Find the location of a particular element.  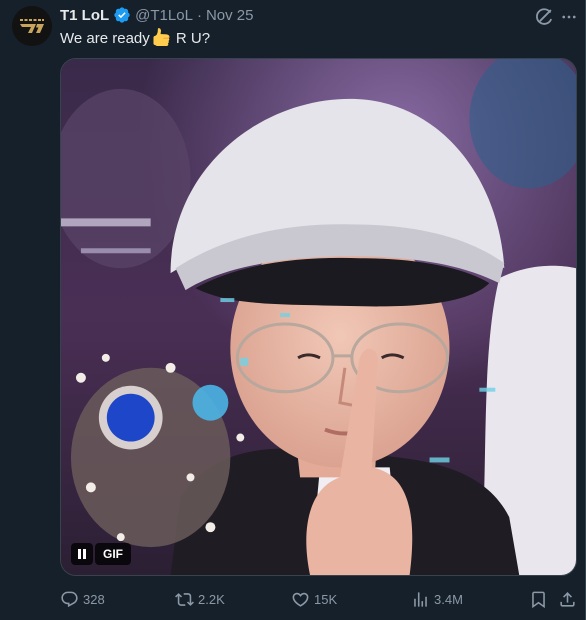

repost-icon is located at coordinates (184, 599).